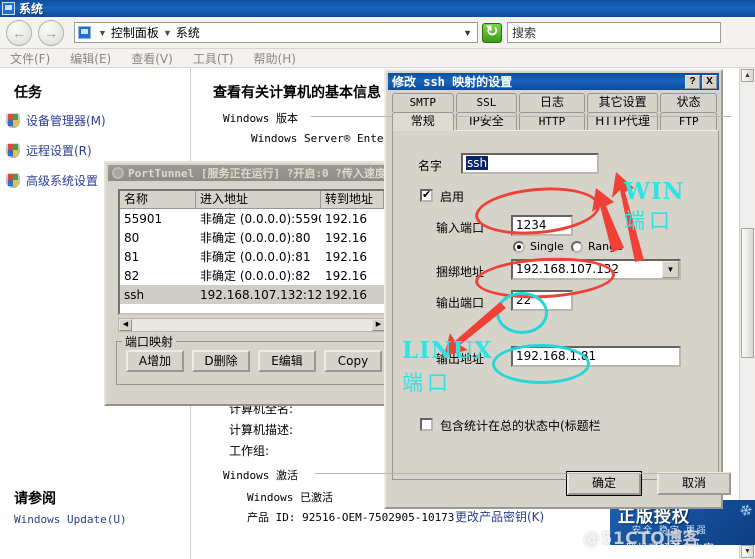 This screenshot has height=559, width=755. I want to click on sidebar-item-label: 高级系统设置, so click(62, 181).